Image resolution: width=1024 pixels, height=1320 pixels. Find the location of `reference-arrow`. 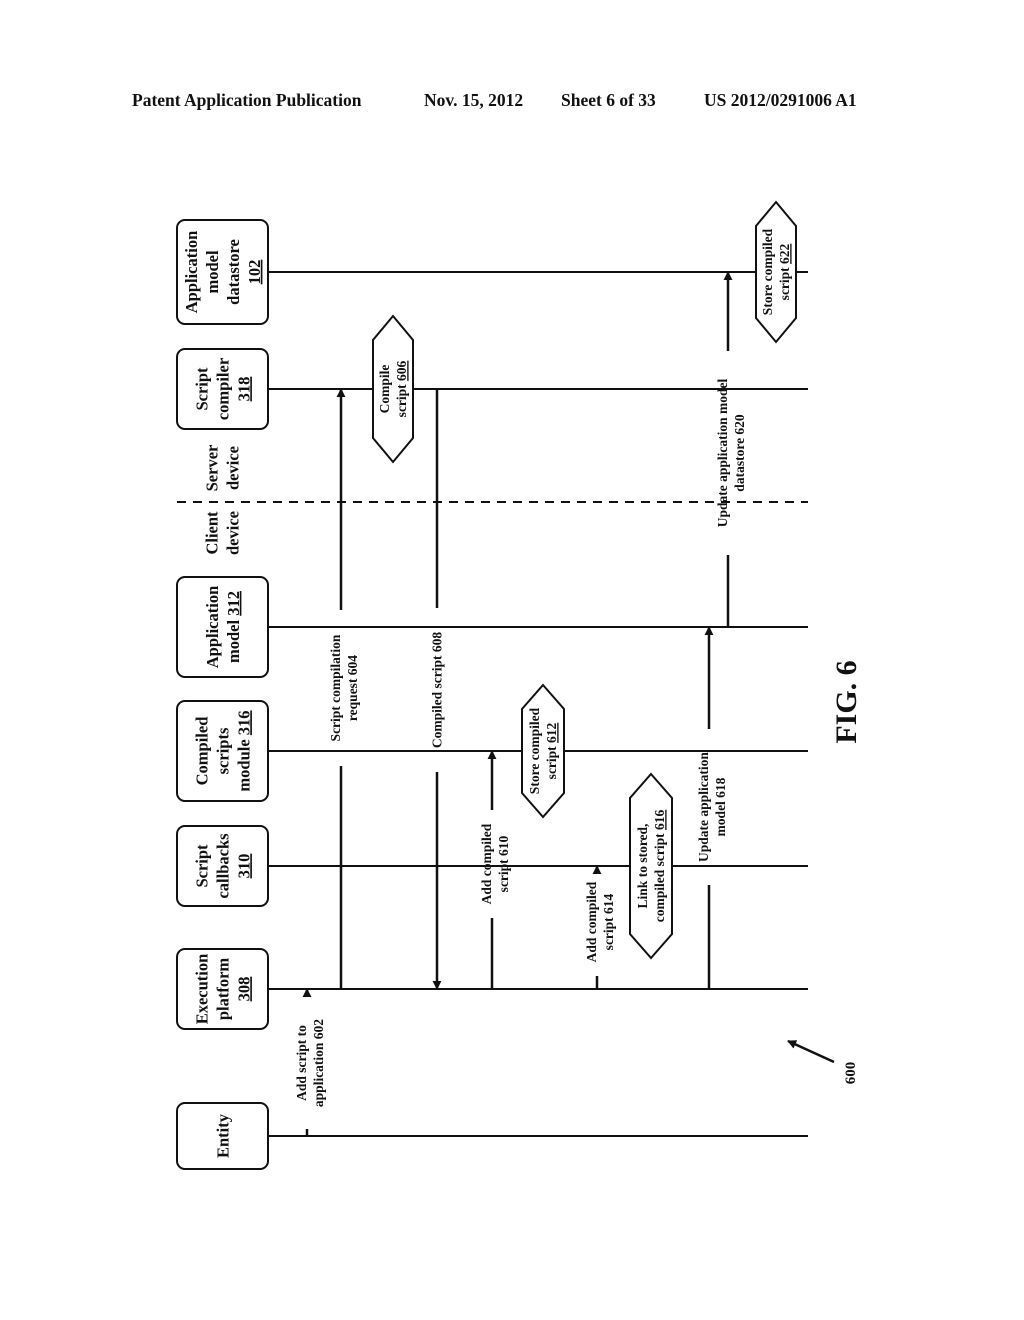

reference-arrow is located at coordinates (811, 1051).